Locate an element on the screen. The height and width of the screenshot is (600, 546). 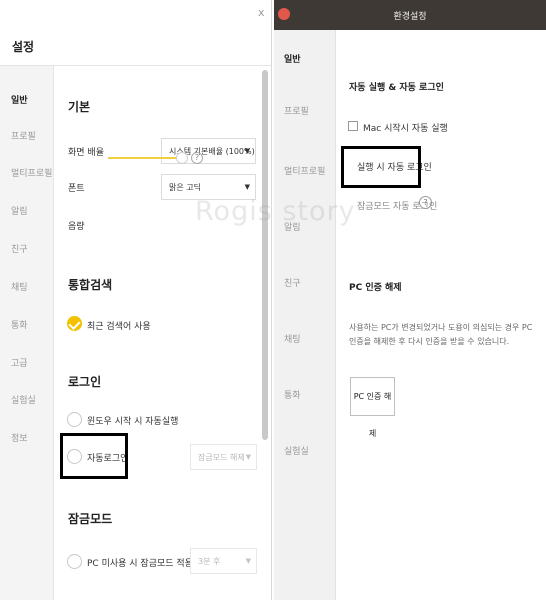
sidebar-item-advanced: 고급 is located at coordinates (19, 362).